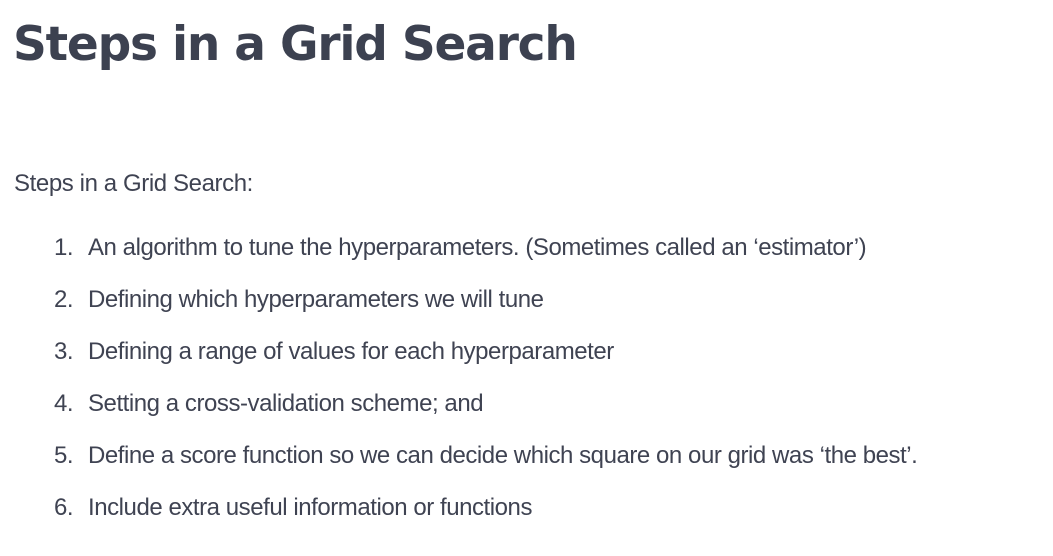 The height and width of the screenshot is (556, 1053). I want to click on step-number: 4., so click(64, 403).